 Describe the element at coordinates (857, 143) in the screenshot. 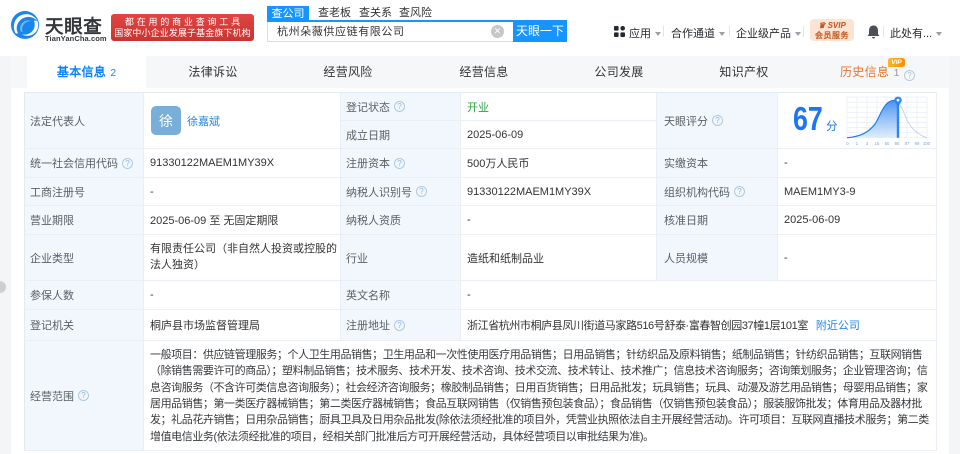

I see `svg-text: 1` at that location.